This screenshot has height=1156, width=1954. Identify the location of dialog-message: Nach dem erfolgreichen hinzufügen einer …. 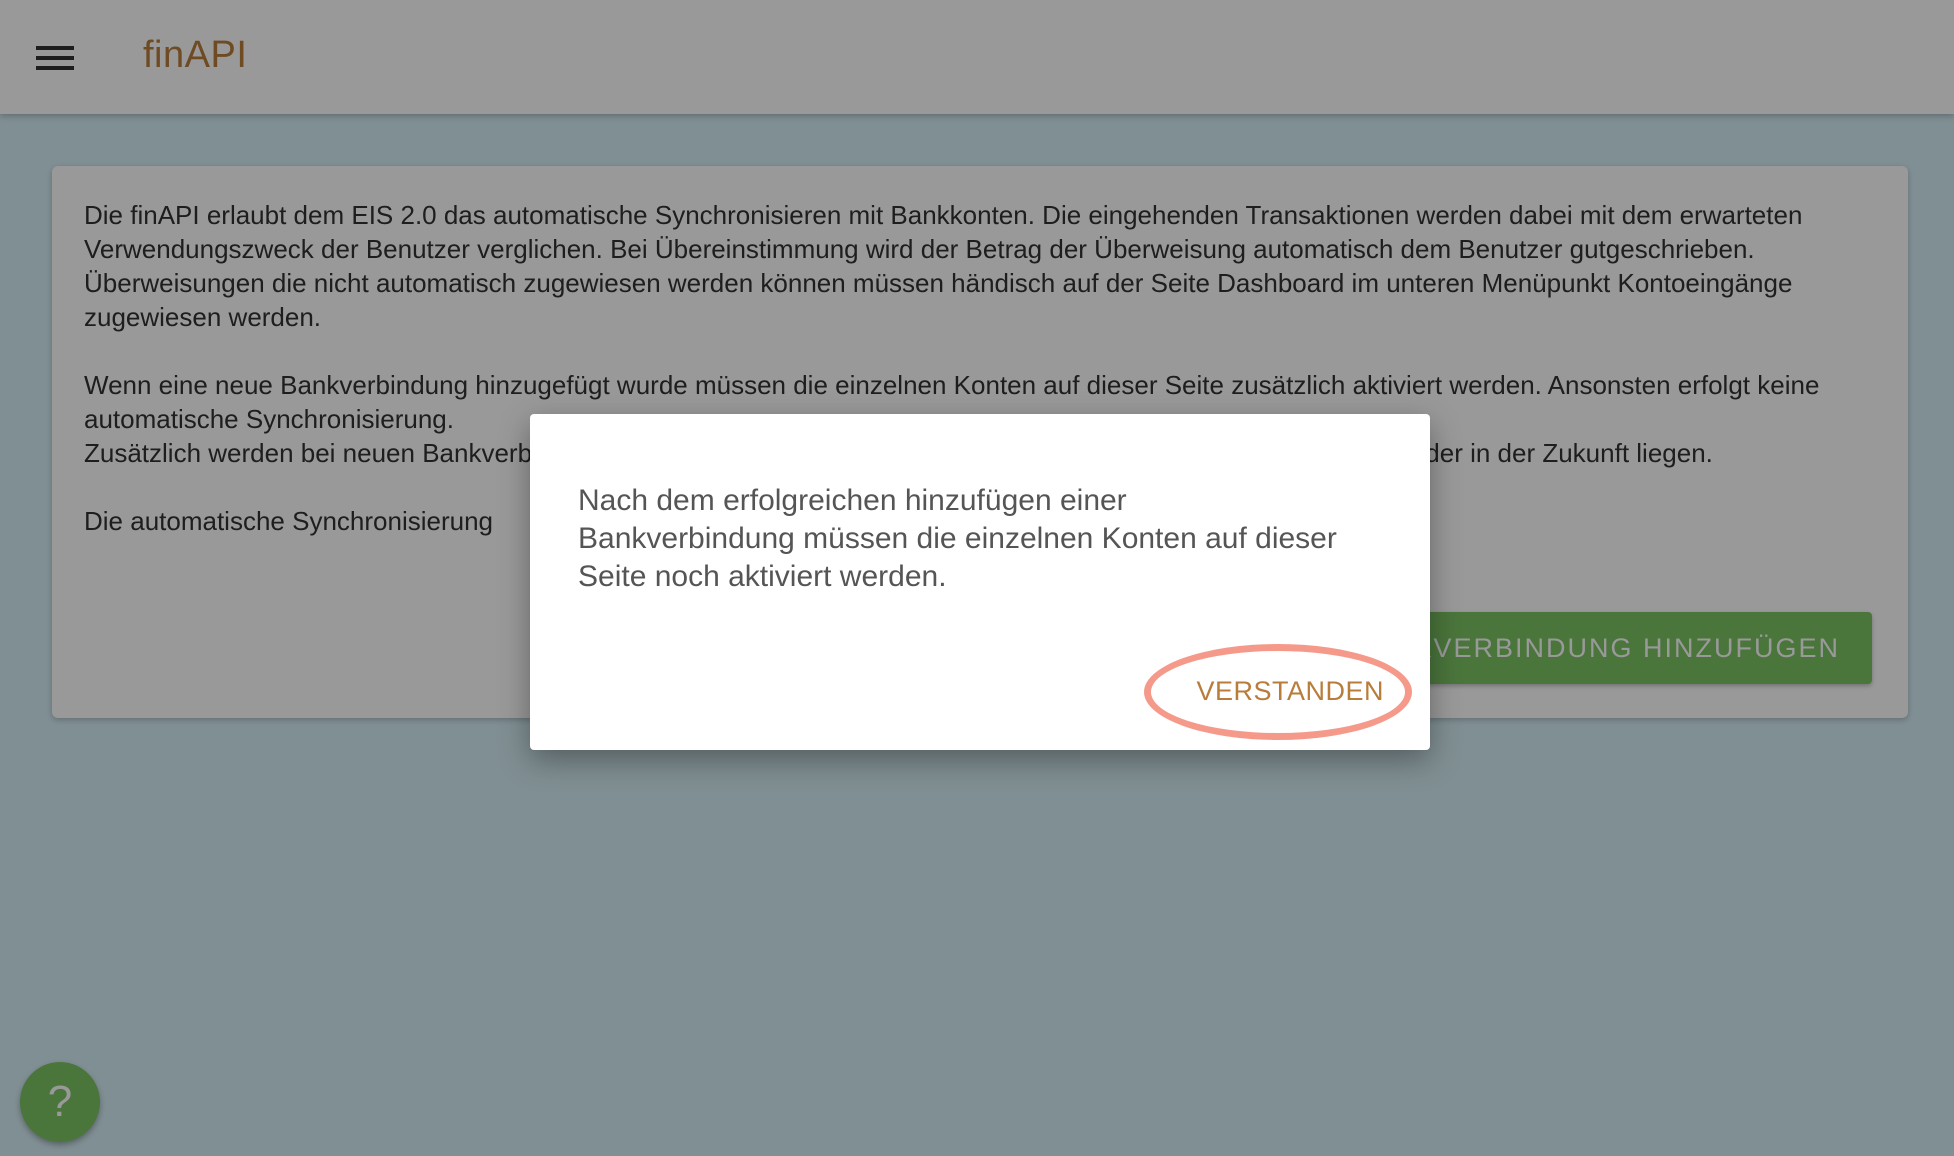
(957, 538).